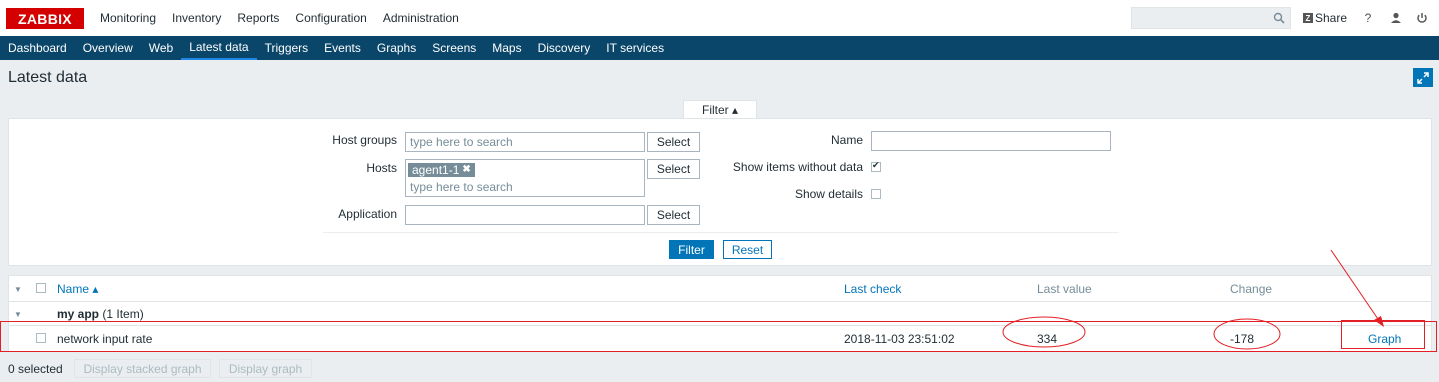 The height and width of the screenshot is (382, 1439). What do you see at coordinates (142, 368) in the screenshot?
I see `display-stacked-graph-button: Display stacked graph` at bounding box center [142, 368].